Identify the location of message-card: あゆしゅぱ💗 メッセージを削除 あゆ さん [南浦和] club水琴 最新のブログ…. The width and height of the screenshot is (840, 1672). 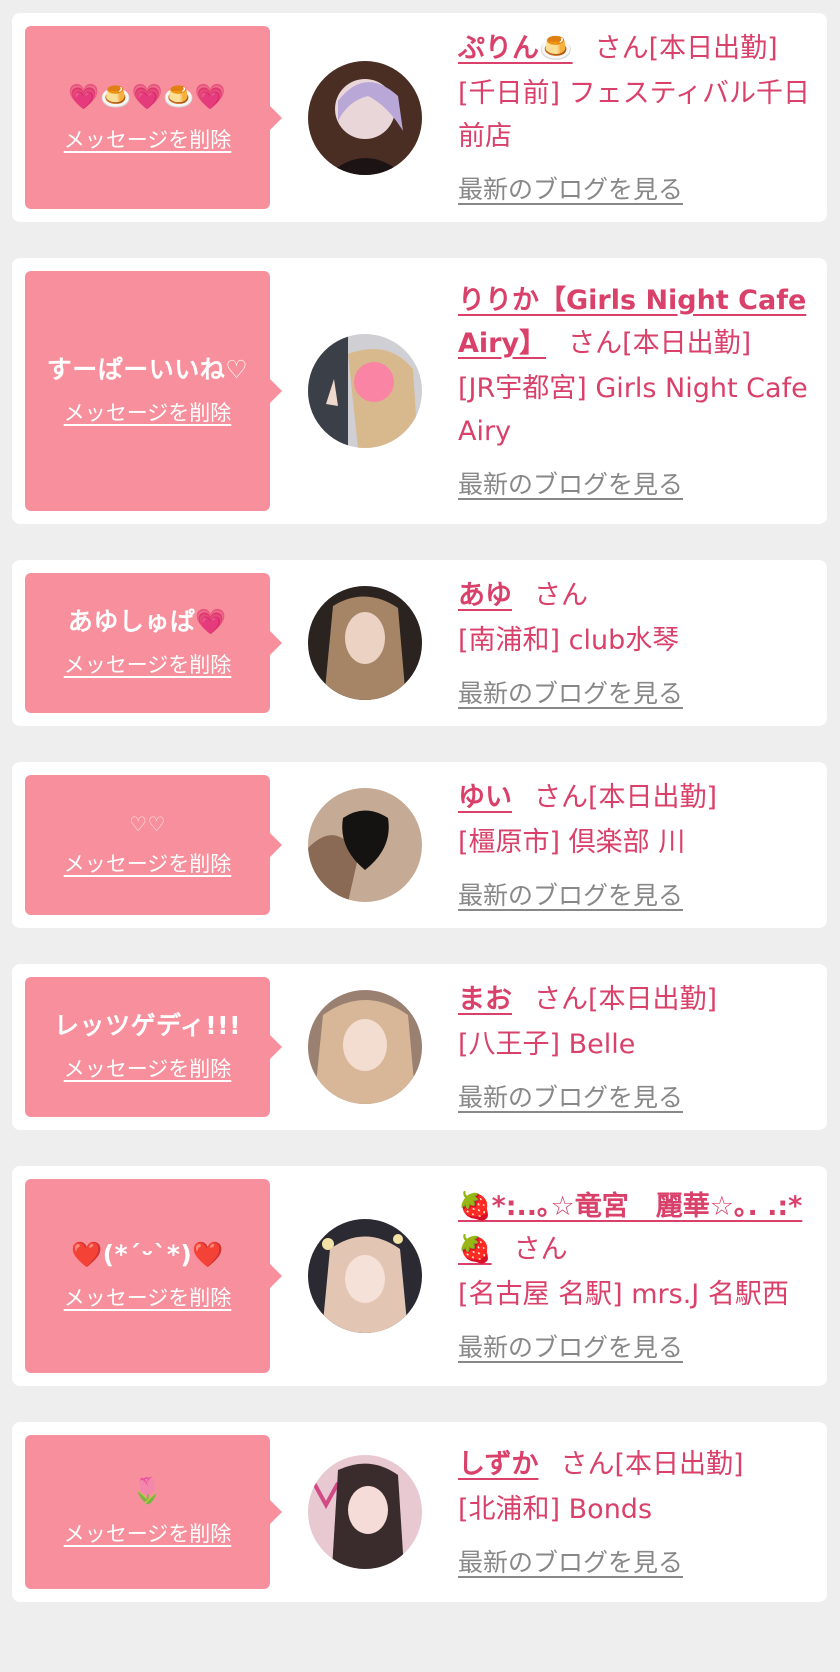
(419, 643).